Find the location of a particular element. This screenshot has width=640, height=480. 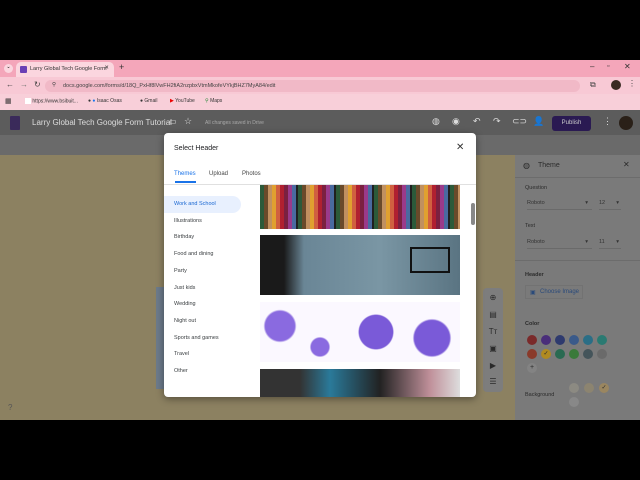

reload-icon: ↻ is located at coordinates (37, 84).